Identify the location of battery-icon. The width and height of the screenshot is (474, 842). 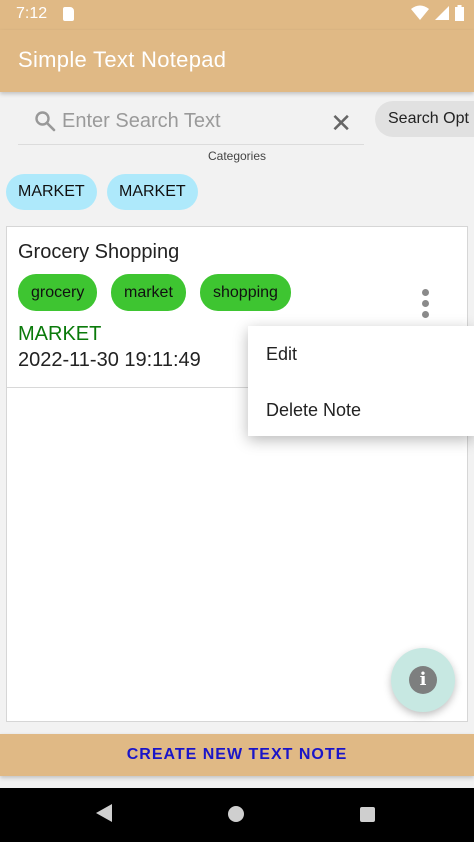
(459, 13).